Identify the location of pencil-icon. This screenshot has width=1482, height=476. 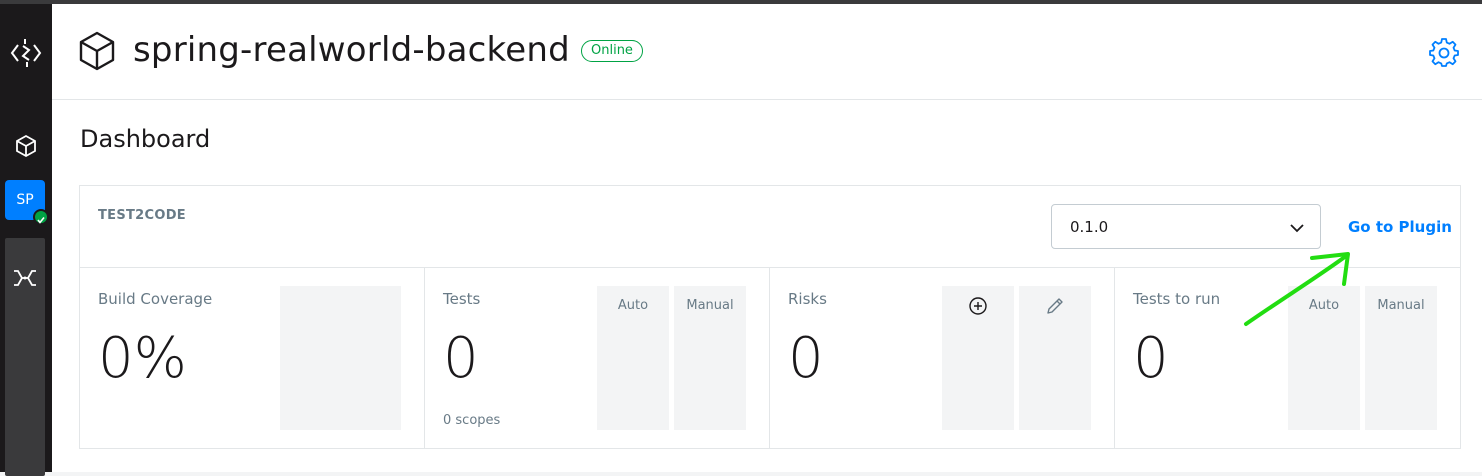
(1055, 306).